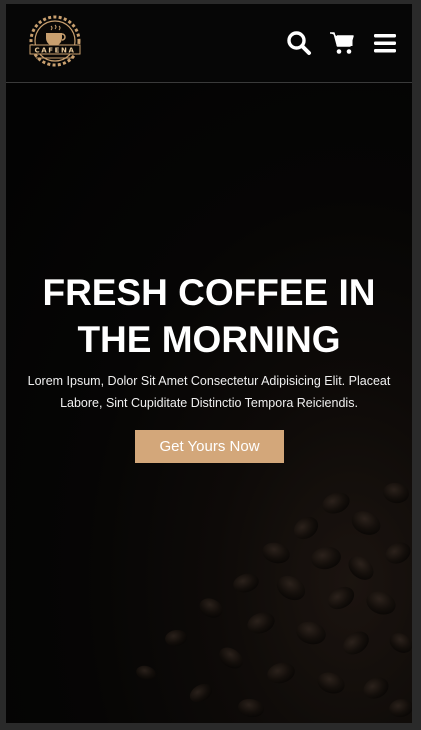 The width and height of the screenshot is (421, 730). I want to click on logo-text: CAFENA, so click(55, 51).